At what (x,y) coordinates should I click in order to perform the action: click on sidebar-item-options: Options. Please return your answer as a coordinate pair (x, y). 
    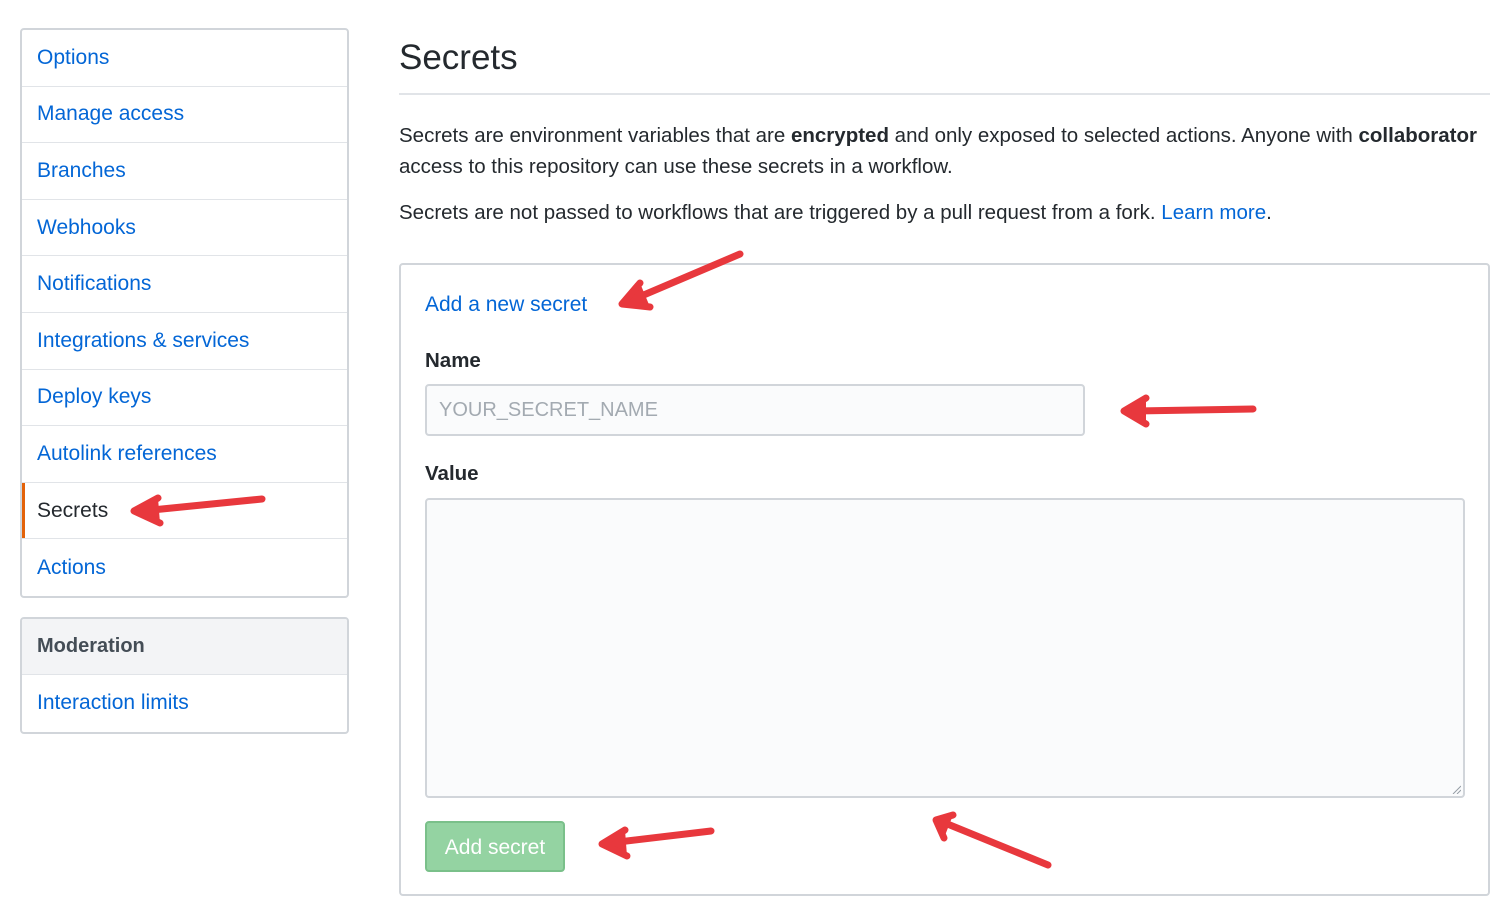
    Looking at the image, I should click on (184, 58).